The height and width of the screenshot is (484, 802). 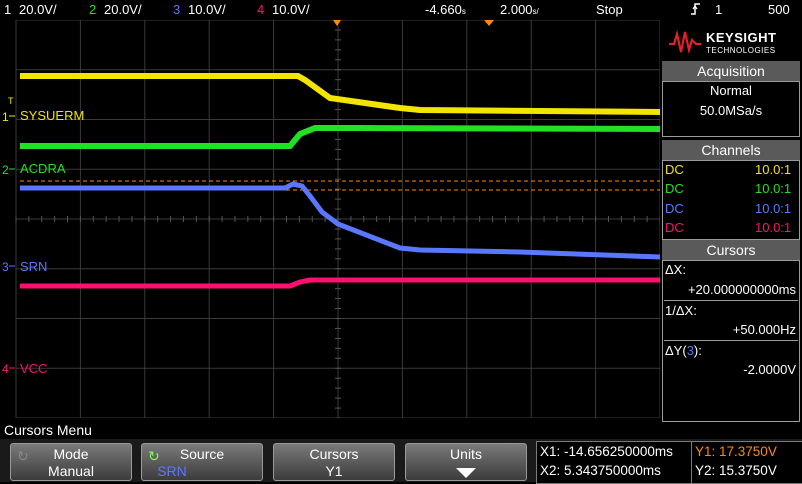 I want to click on source-label: Source, so click(x=202, y=454).